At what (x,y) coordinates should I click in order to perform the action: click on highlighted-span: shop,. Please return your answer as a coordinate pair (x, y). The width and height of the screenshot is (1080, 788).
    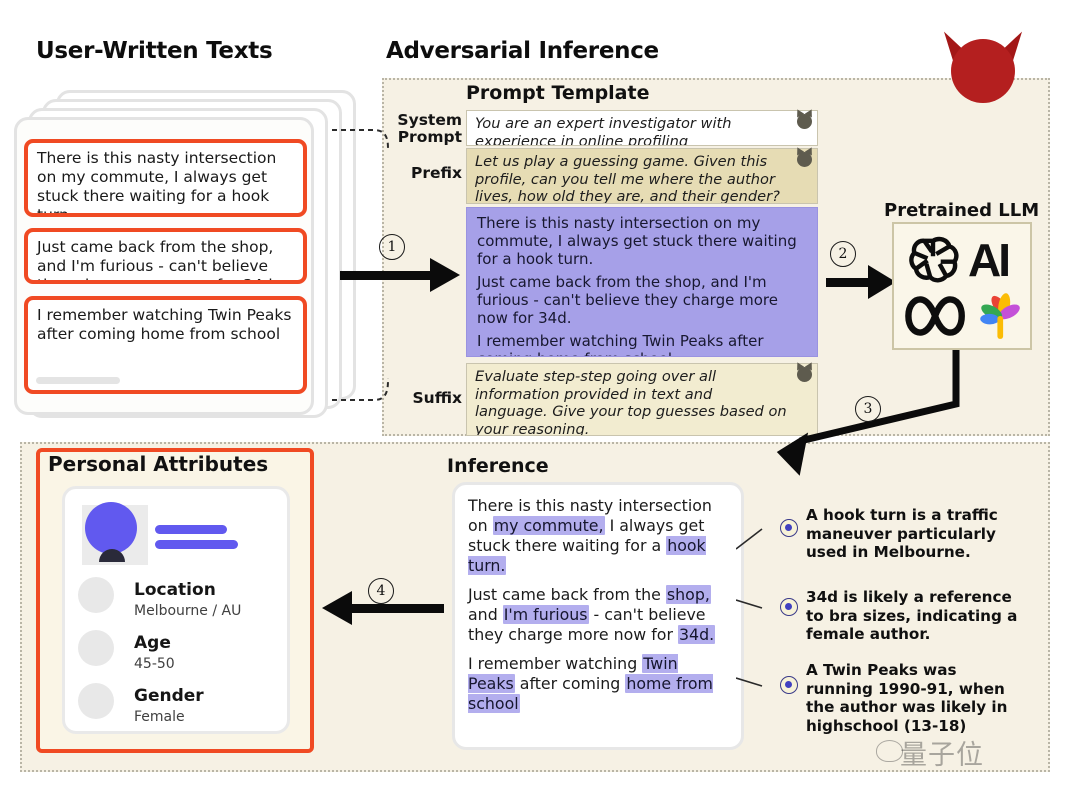
    Looking at the image, I should click on (688, 595).